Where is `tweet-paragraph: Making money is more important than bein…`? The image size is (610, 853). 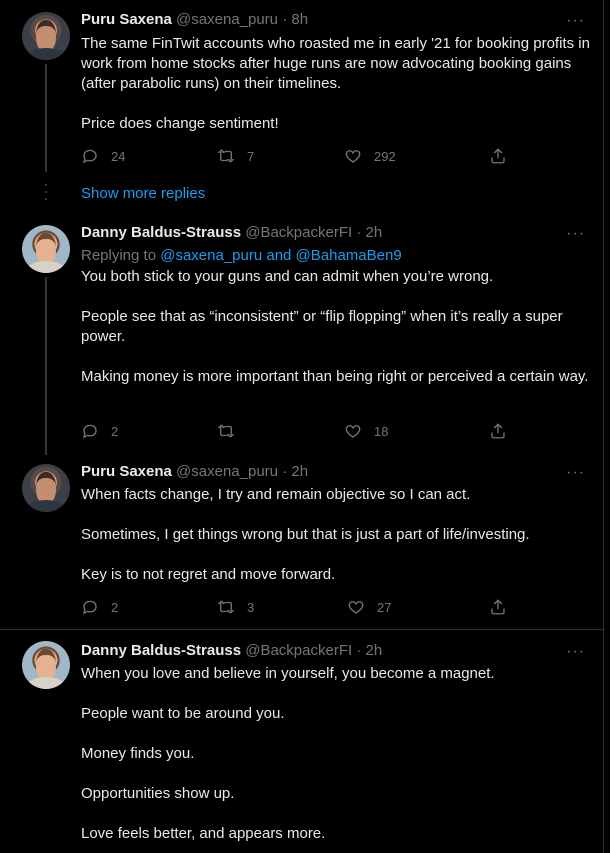 tweet-paragraph: Making money is more important than bein… is located at coordinates (335, 376).